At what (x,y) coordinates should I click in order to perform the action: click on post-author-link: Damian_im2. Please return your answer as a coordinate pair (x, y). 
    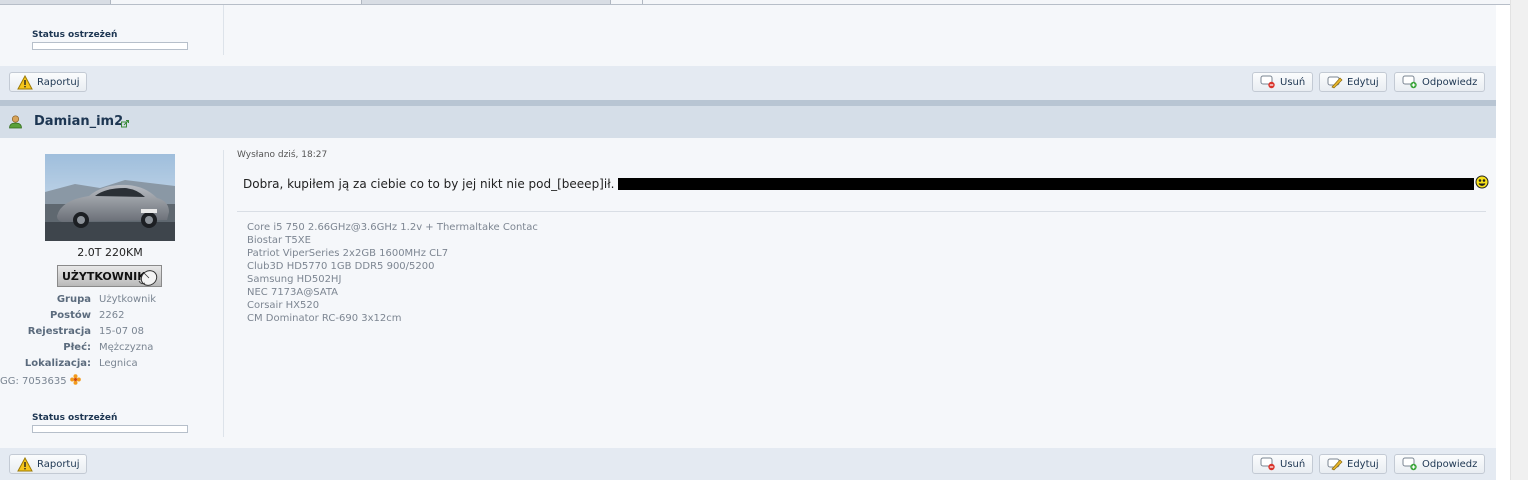
    Looking at the image, I should click on (78, 121).